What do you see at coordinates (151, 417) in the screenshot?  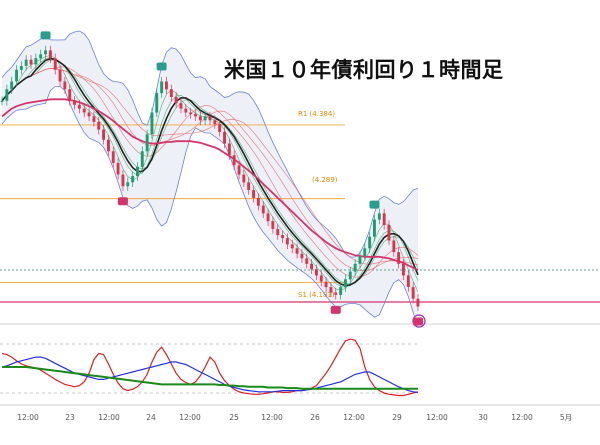 I see `x-tick-label: 24` at bounding box center [151, 417].